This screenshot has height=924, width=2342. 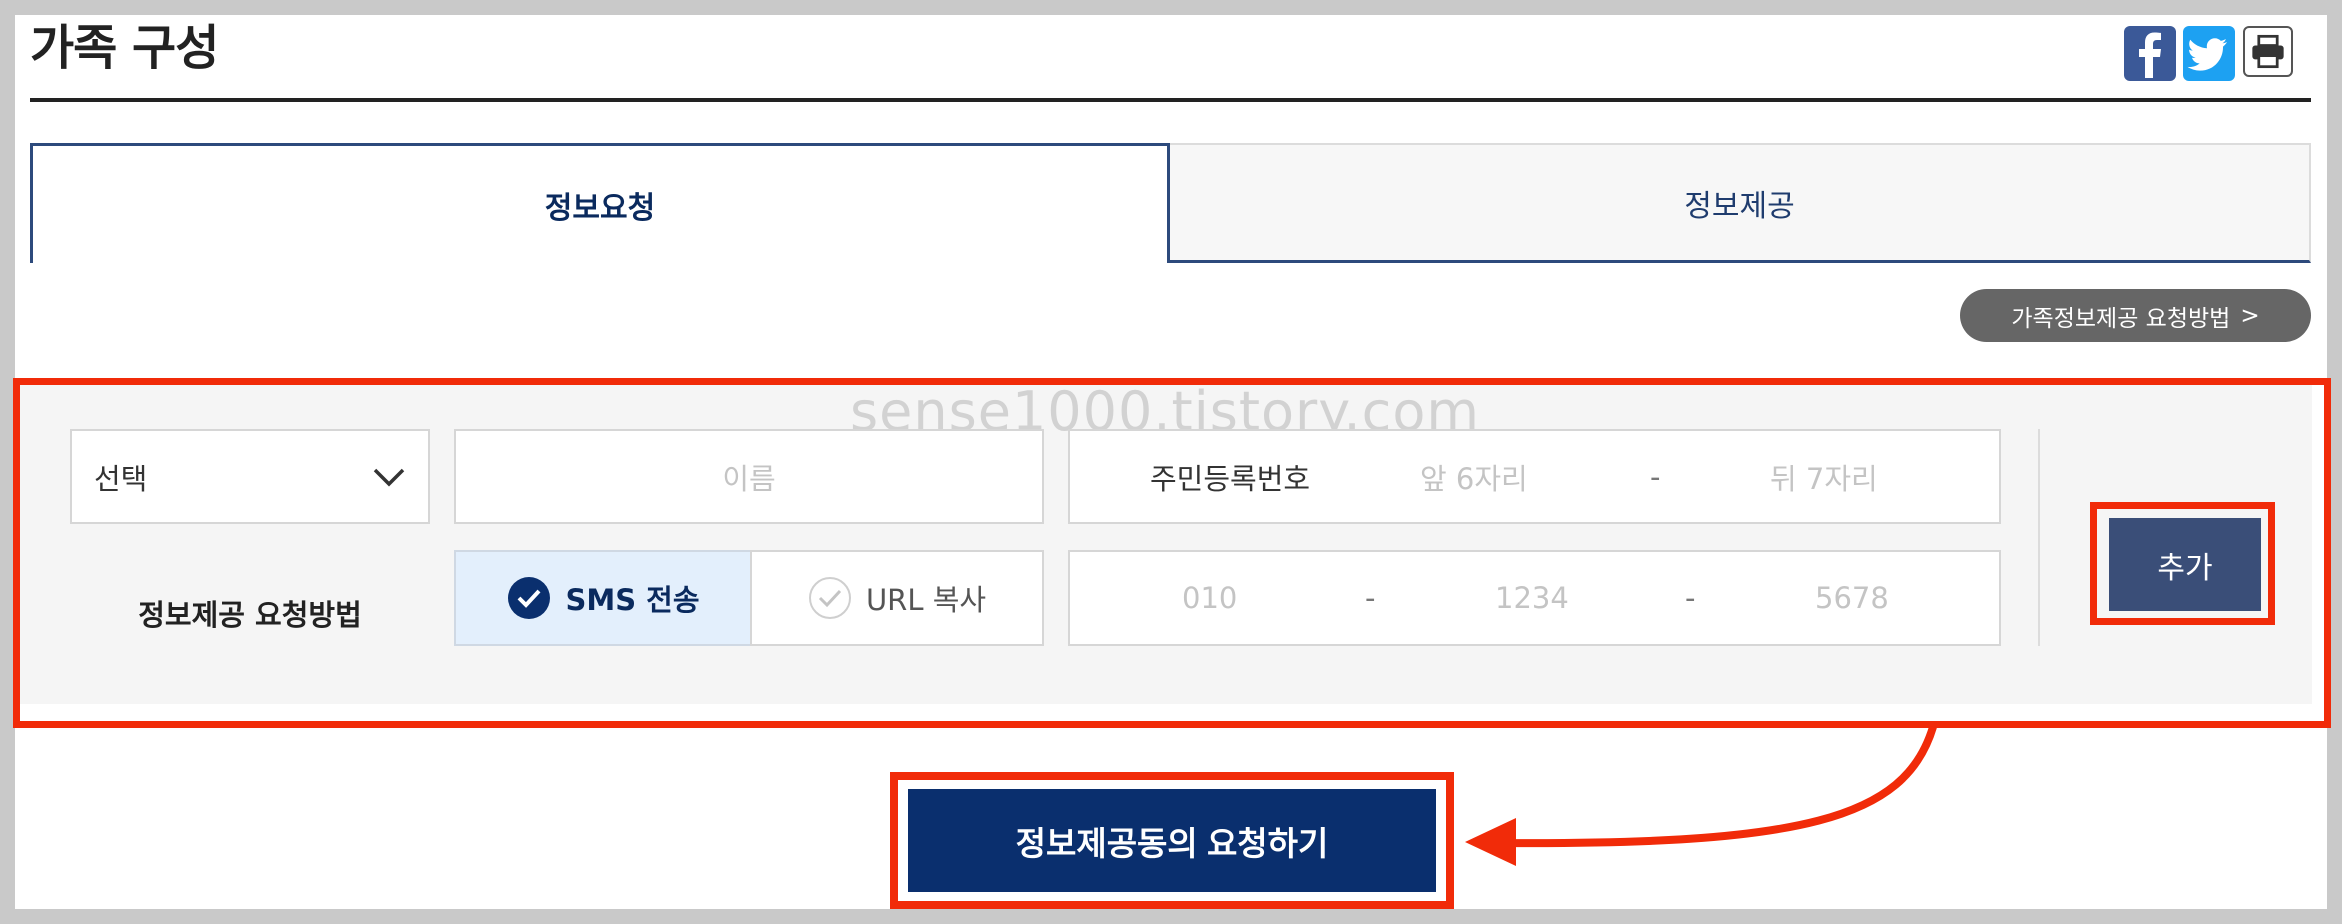 I want to click on twitter-share-button, so click(x=2209, y=53).